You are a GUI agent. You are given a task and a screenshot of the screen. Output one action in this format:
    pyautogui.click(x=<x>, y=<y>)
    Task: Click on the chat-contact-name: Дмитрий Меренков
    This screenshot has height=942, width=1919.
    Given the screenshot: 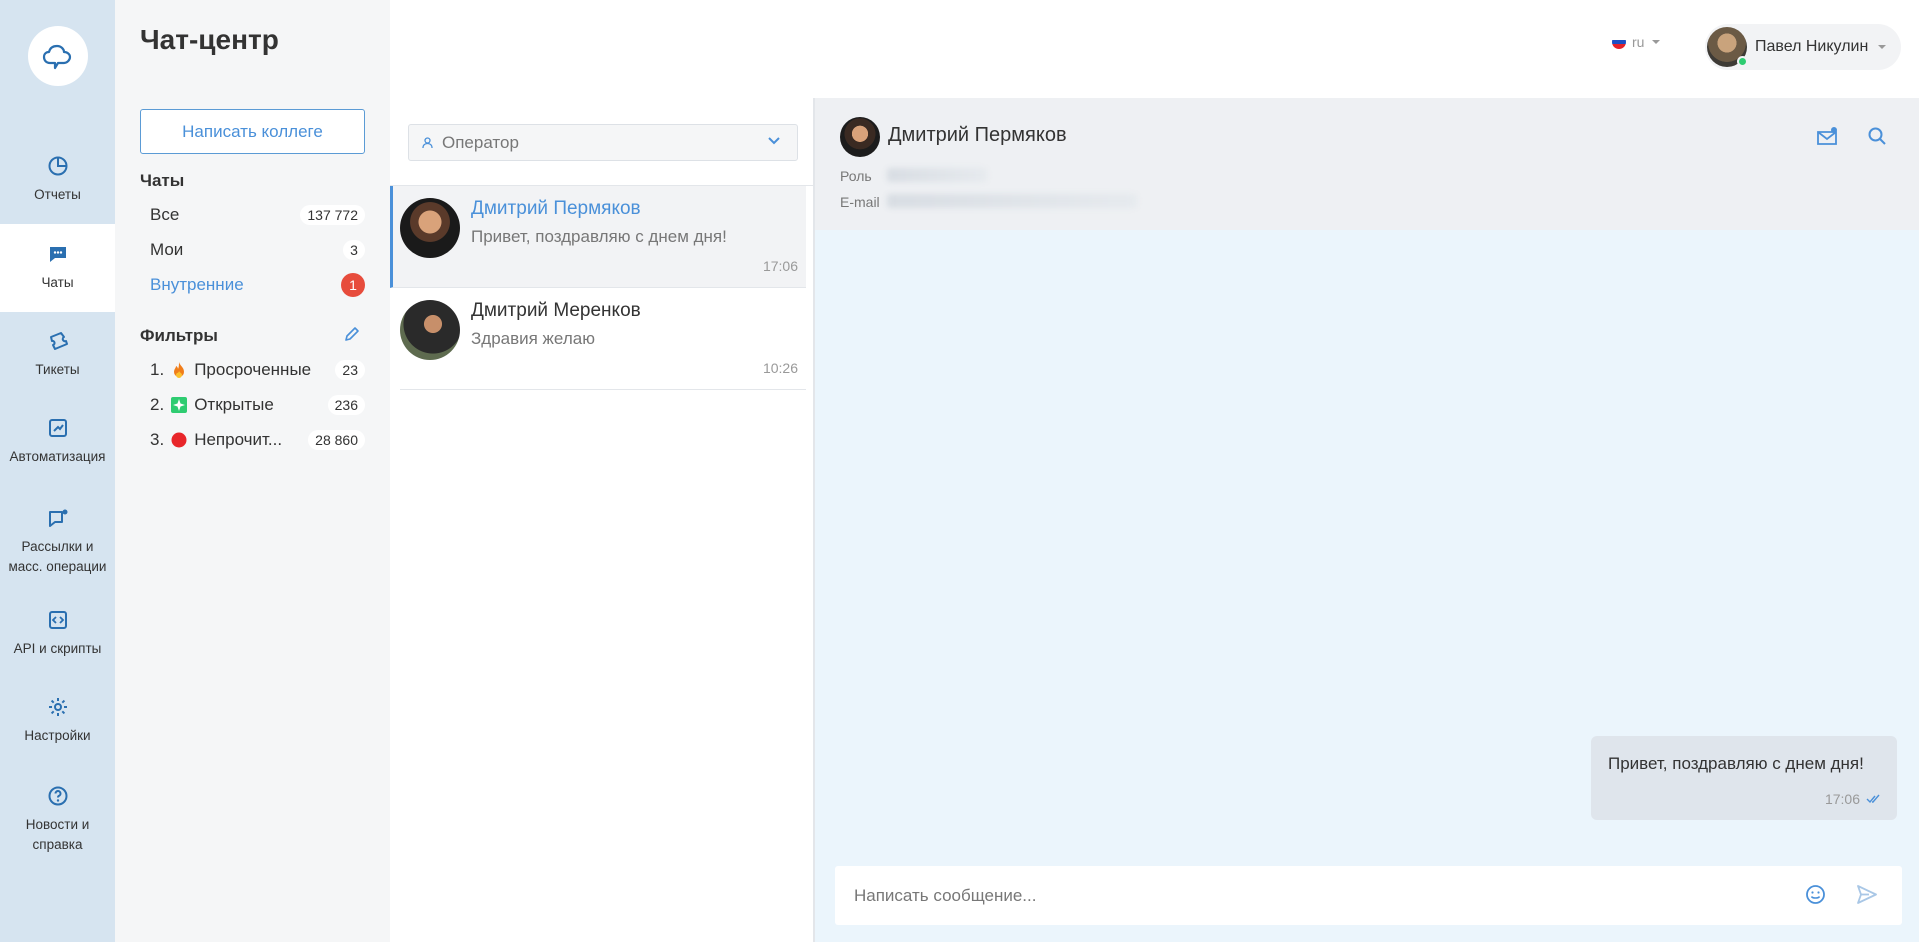 What is the action you would take?
    pyautogui.click(x=556, y=310)
    